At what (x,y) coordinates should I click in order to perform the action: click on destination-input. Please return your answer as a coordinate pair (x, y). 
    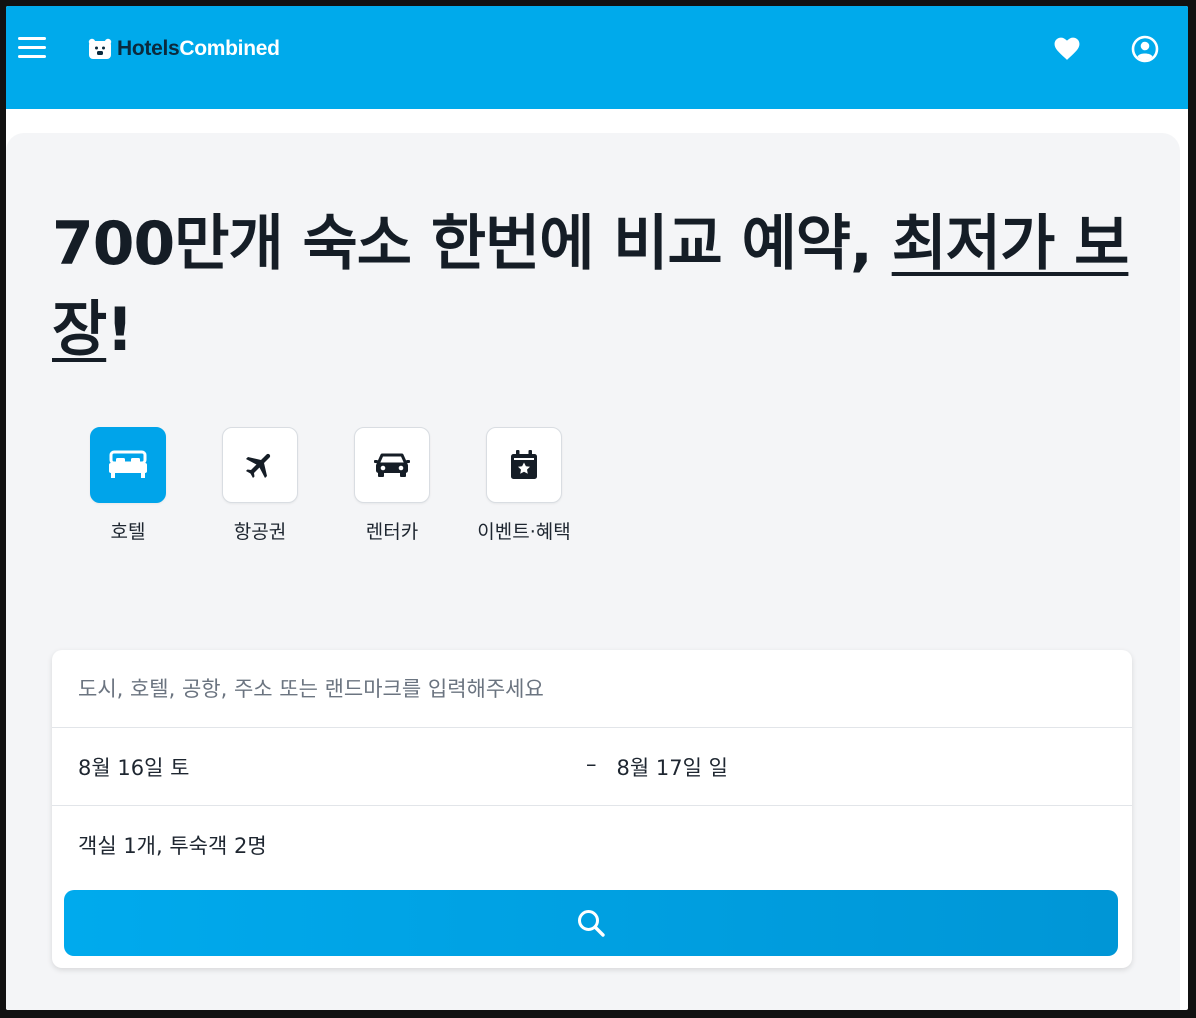
    Looking at the image, I should click on (605, 688).